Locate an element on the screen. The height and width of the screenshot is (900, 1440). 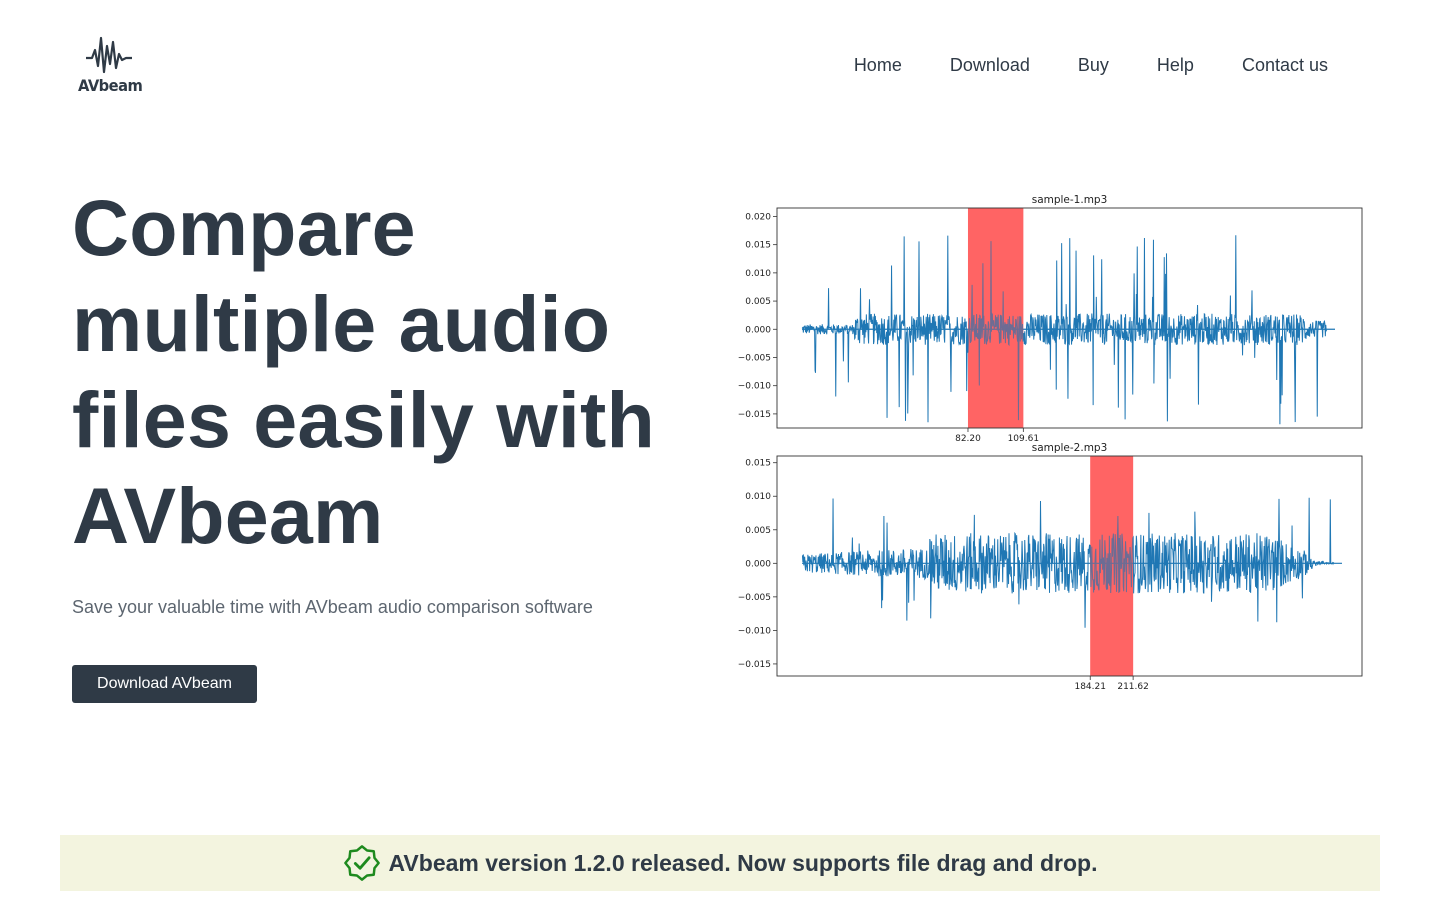
x-tick-label: 82.20 is located at coordinates (968, 439).